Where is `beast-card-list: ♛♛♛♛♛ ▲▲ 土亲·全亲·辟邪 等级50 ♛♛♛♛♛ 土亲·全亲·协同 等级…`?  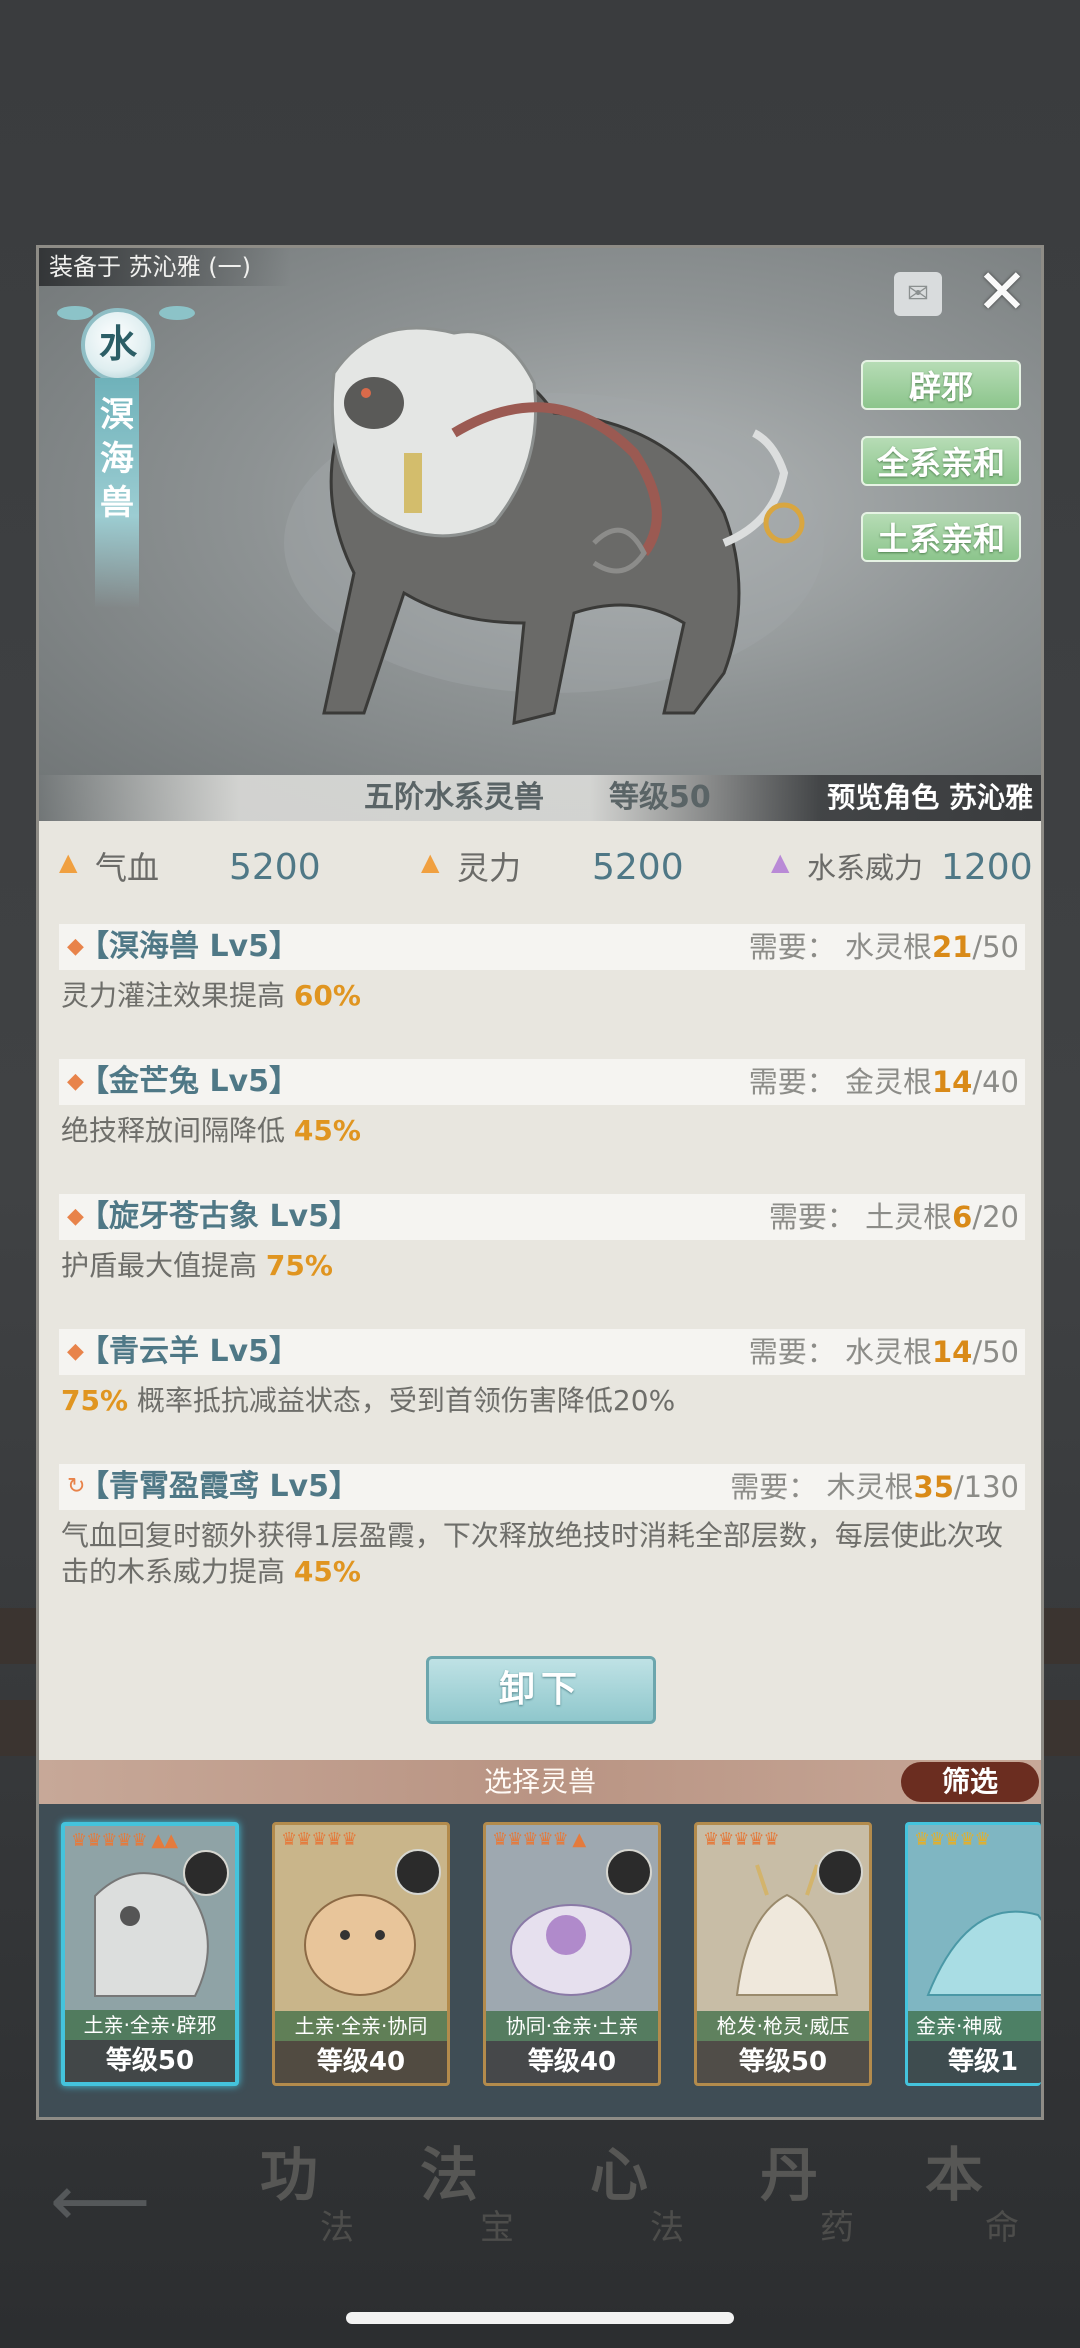 beast-card-list: ♛♛♛♛♛ ▲▲ 土亲·全亲·辟邪 等级50 ♛♛♛♛♛ 土亲·全亲·协同 等级… is located at coordinates (540, 1960).